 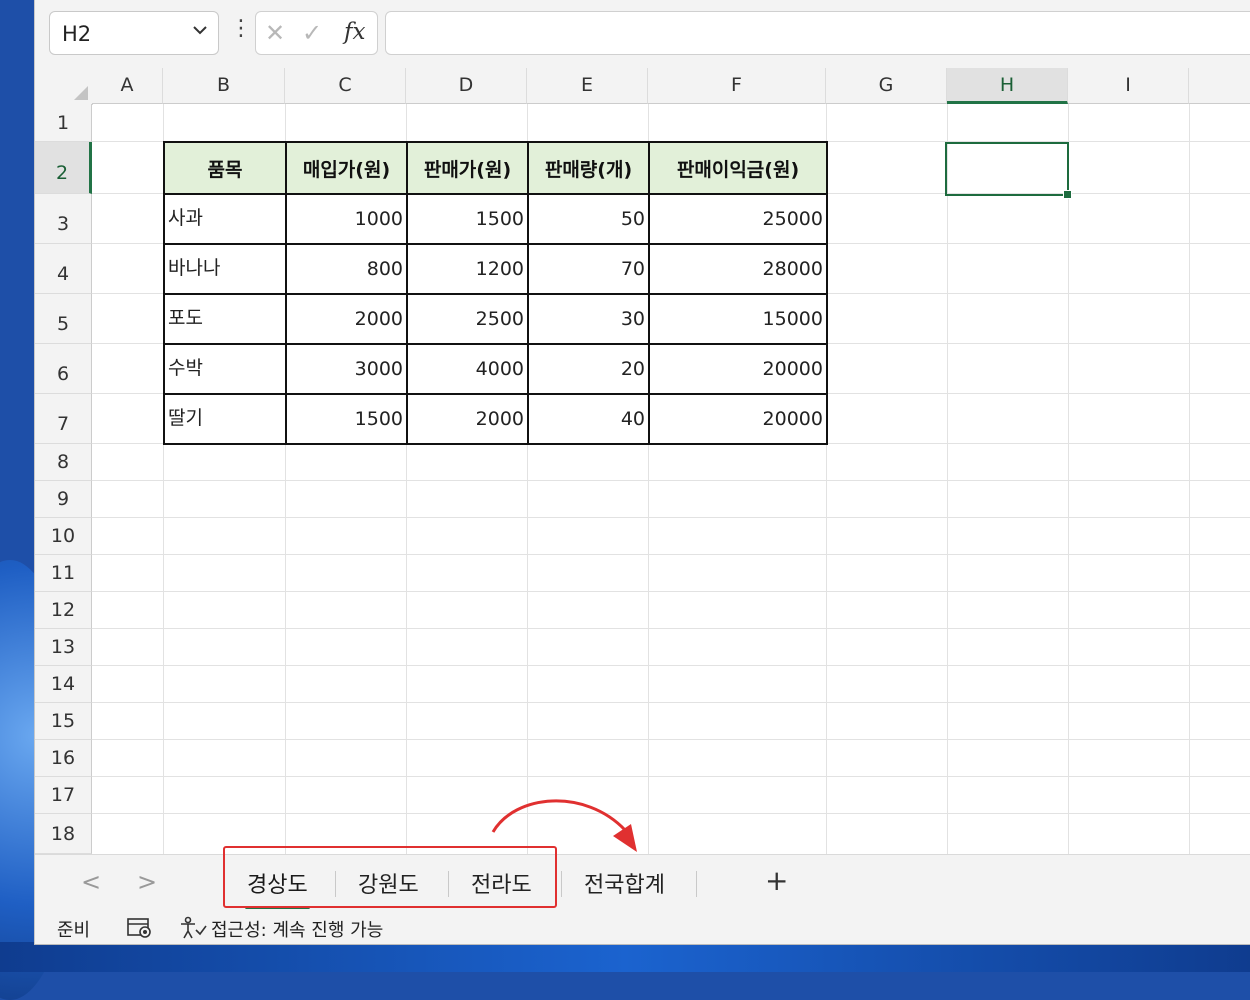 I want to click on cell: 1200, so click(x=467, y=269).